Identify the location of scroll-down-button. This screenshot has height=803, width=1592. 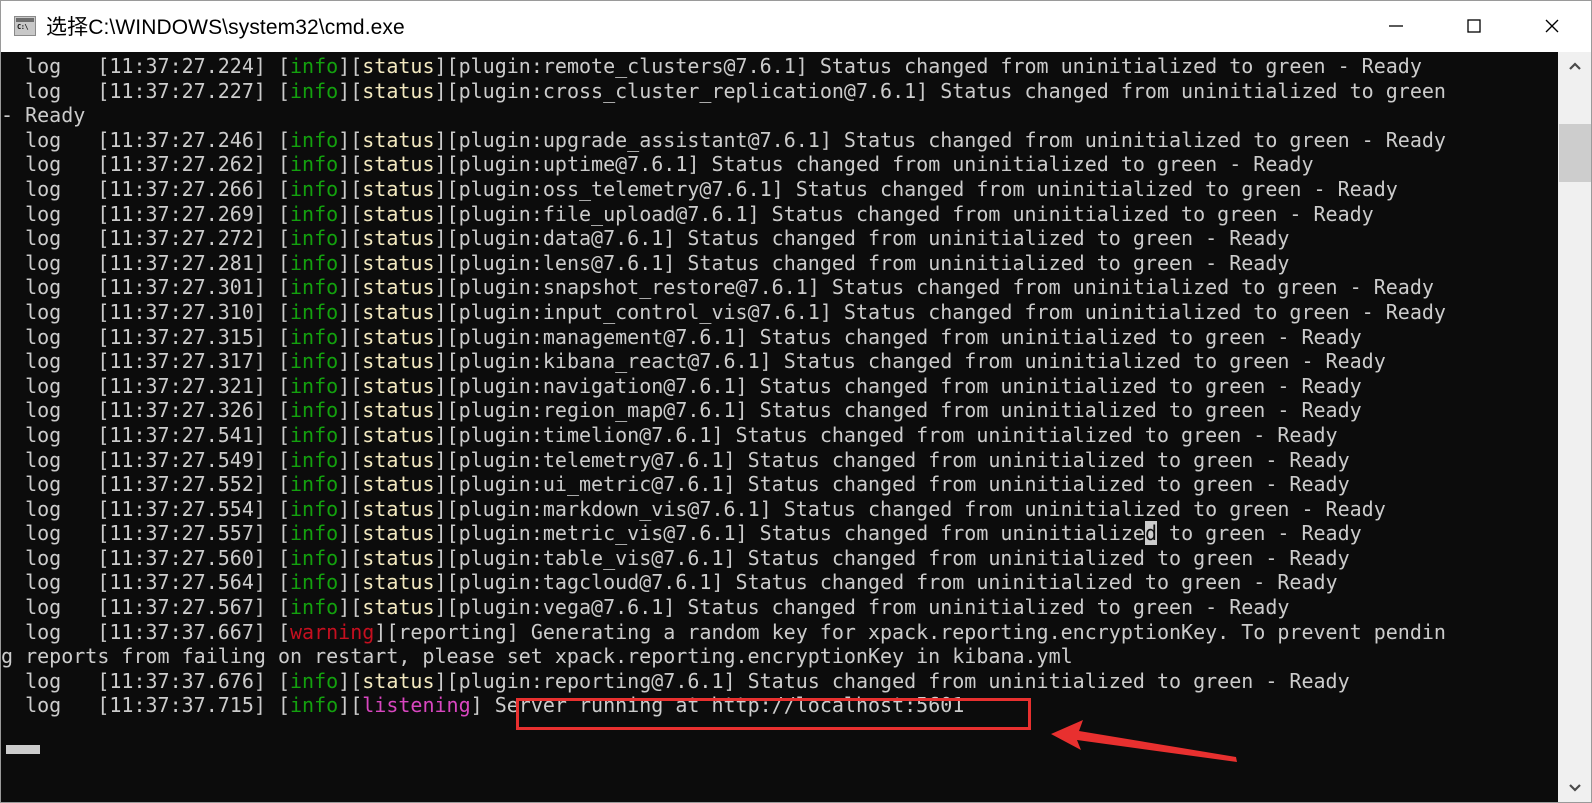
(1575, 787).